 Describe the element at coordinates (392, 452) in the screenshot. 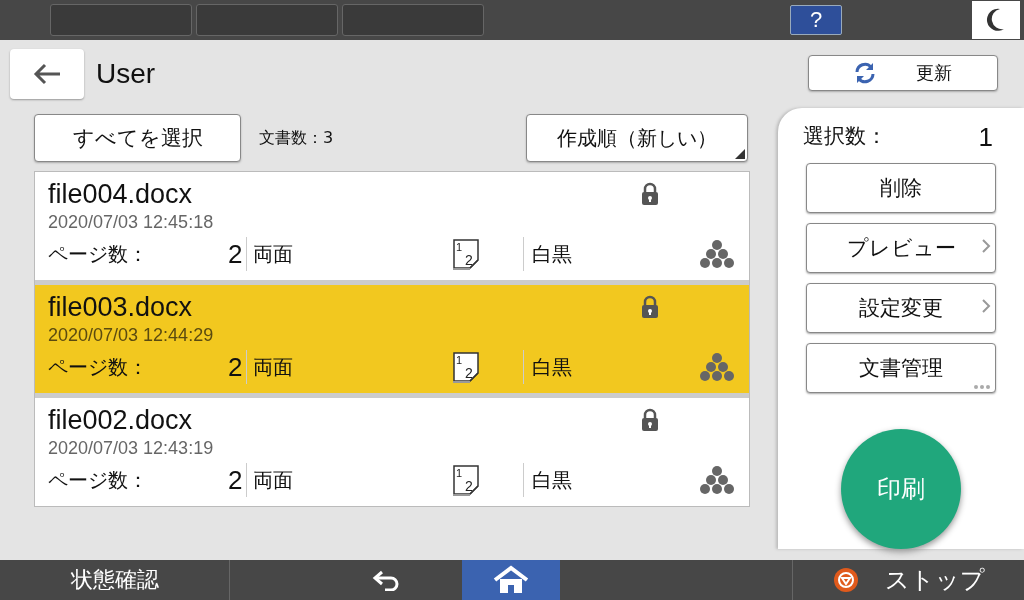

I see `file-row: file002.docx 2020/07/03 12:43:19 ページ数： 2 両面 1 2 白黒` at that location.